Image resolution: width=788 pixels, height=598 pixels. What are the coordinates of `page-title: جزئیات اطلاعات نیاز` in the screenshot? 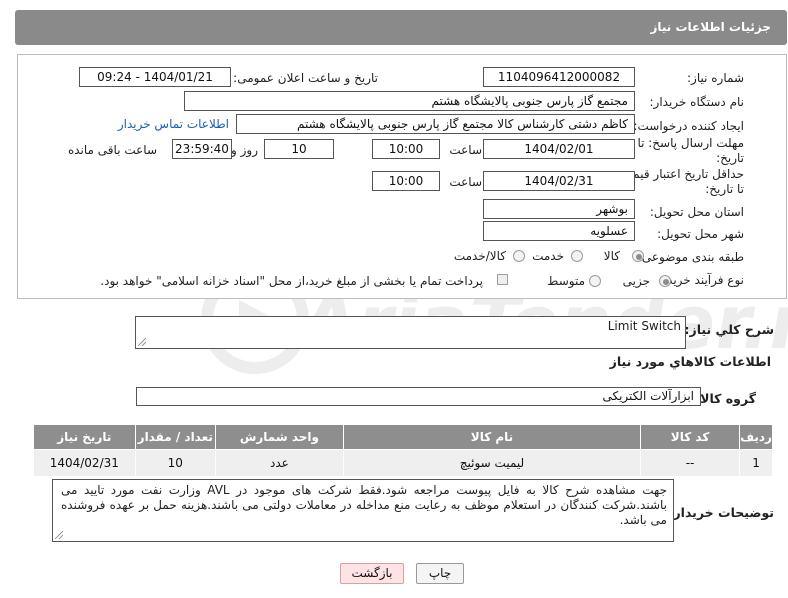 It's located at (710, 27).